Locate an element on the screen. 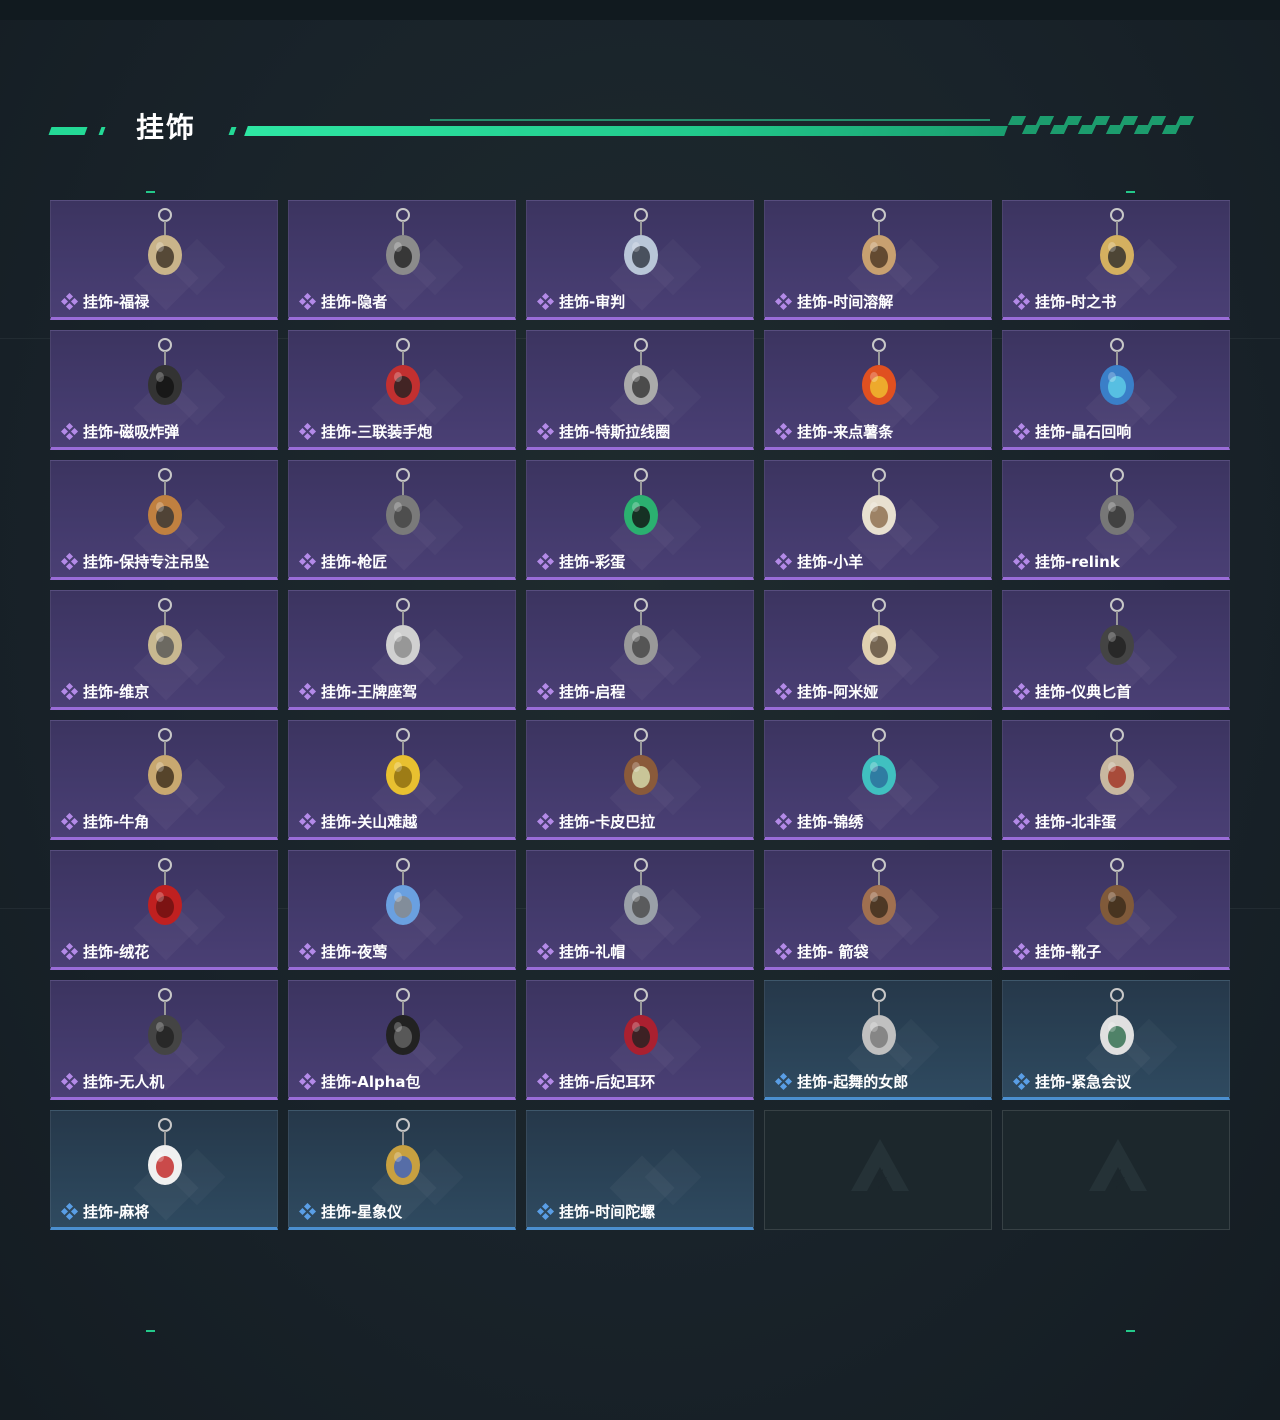  charm-card: 挂饰-时间溶解 is located at coordinates (878, 260).